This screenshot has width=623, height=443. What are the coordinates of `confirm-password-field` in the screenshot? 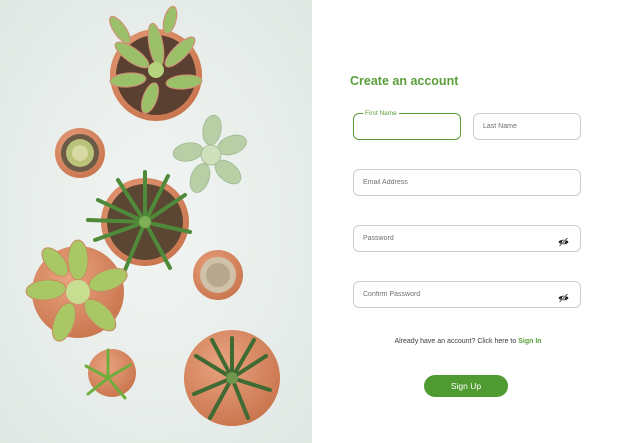 It's located at (467, 294).